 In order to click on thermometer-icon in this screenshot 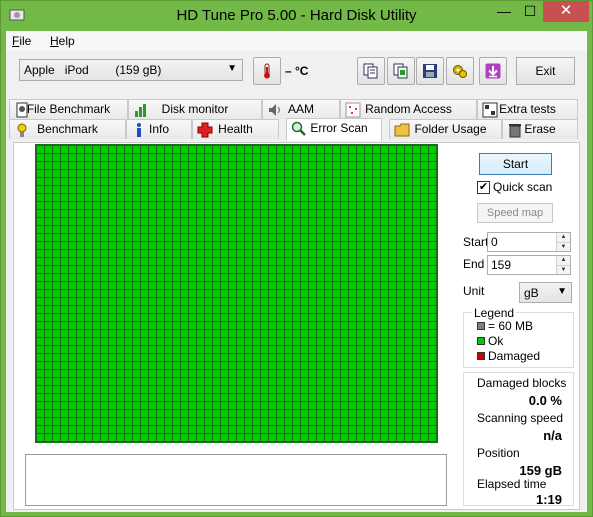, I will do `click(267, 71)`.